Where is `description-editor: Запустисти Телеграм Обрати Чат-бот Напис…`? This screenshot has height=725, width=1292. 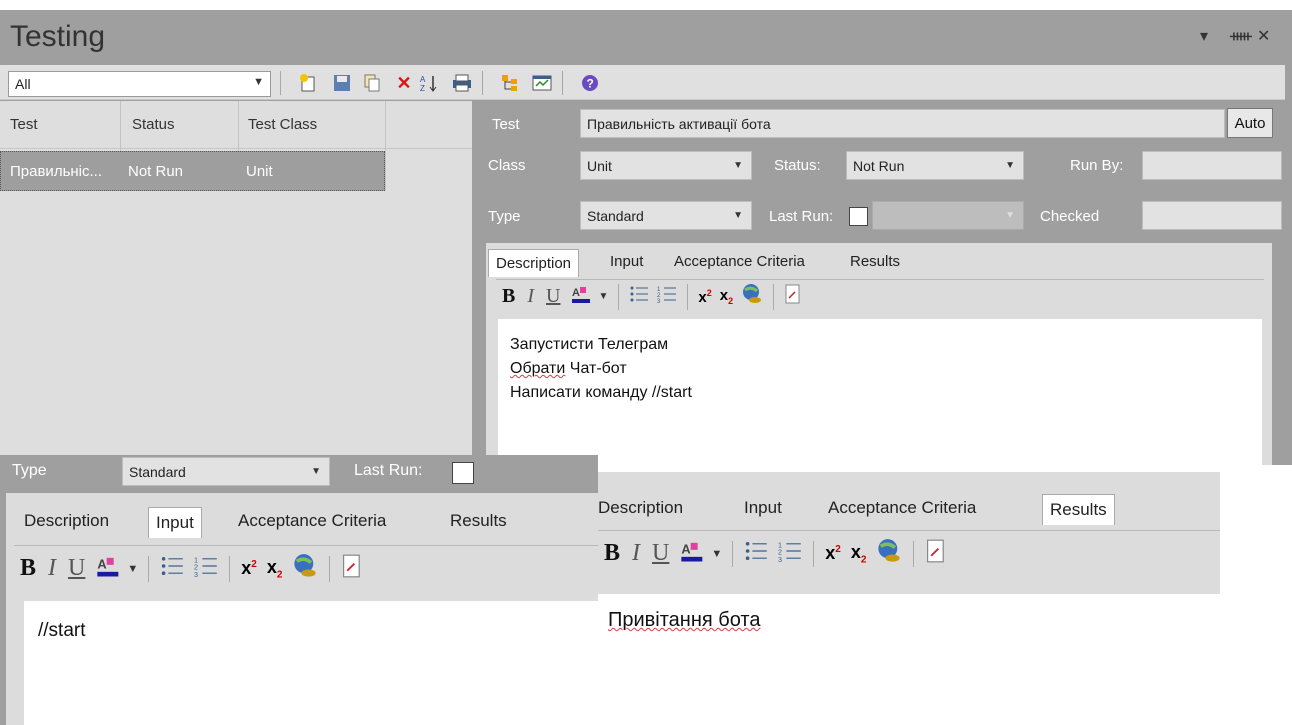
description-editor: Запустисти Телеграм Обрати Чат-бот Напис… is located at coordinates (880, 392).